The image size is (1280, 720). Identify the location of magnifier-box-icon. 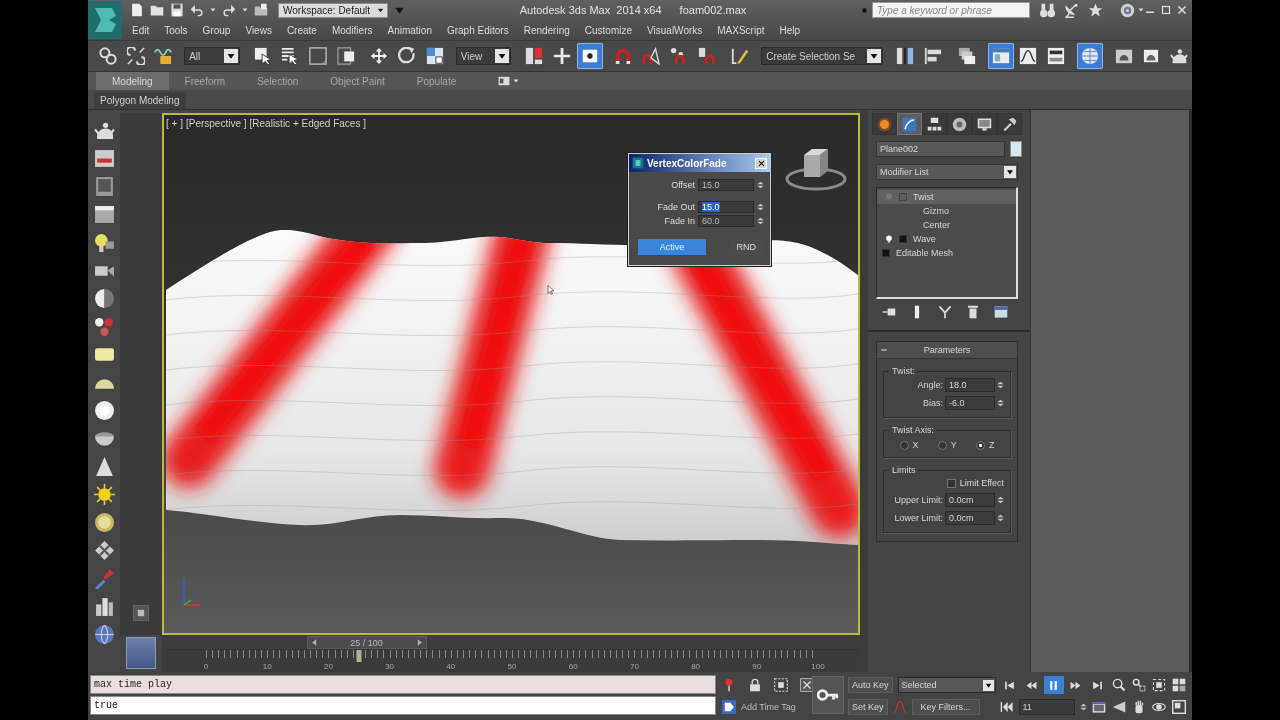
(1138, 685).